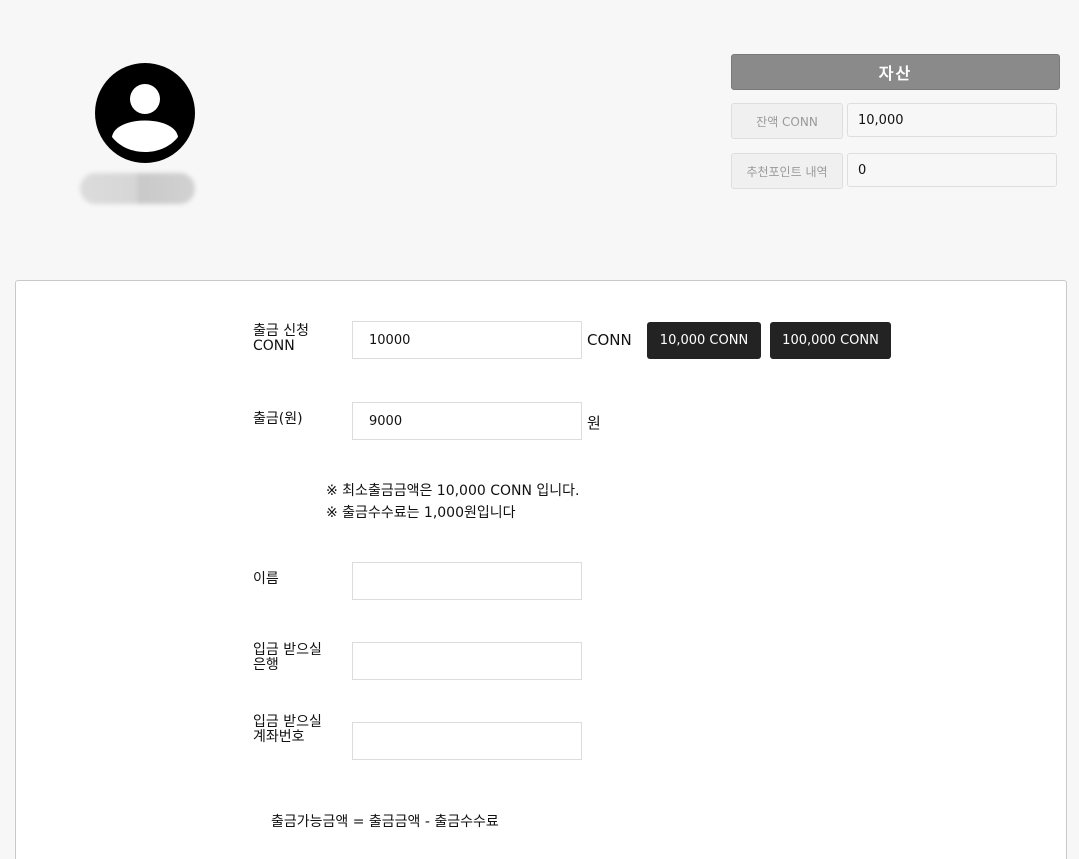  I want to click on withdraw-won-input, so click(467, 421).